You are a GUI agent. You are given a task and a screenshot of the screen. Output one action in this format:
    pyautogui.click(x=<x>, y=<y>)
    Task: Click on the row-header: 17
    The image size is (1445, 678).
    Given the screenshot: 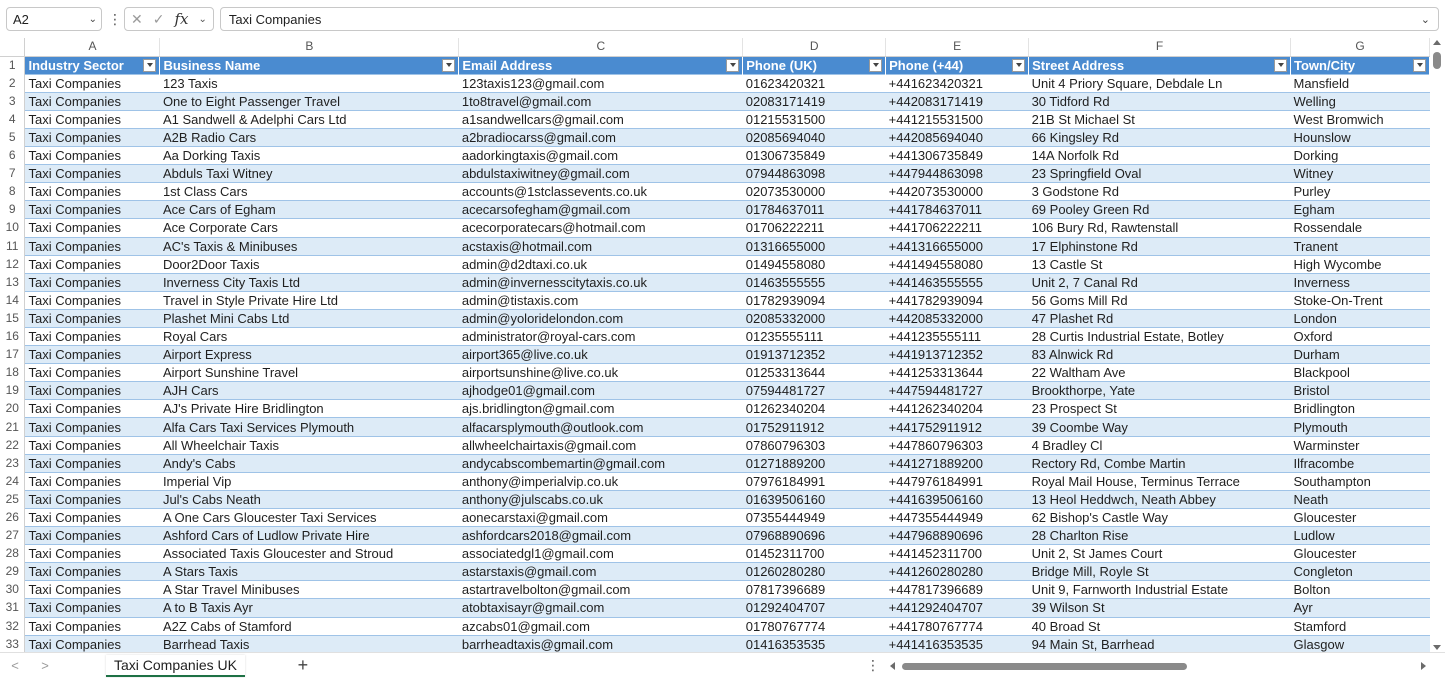 What is the action you would take?
    pyautogui.click(x=13, y=354)
    